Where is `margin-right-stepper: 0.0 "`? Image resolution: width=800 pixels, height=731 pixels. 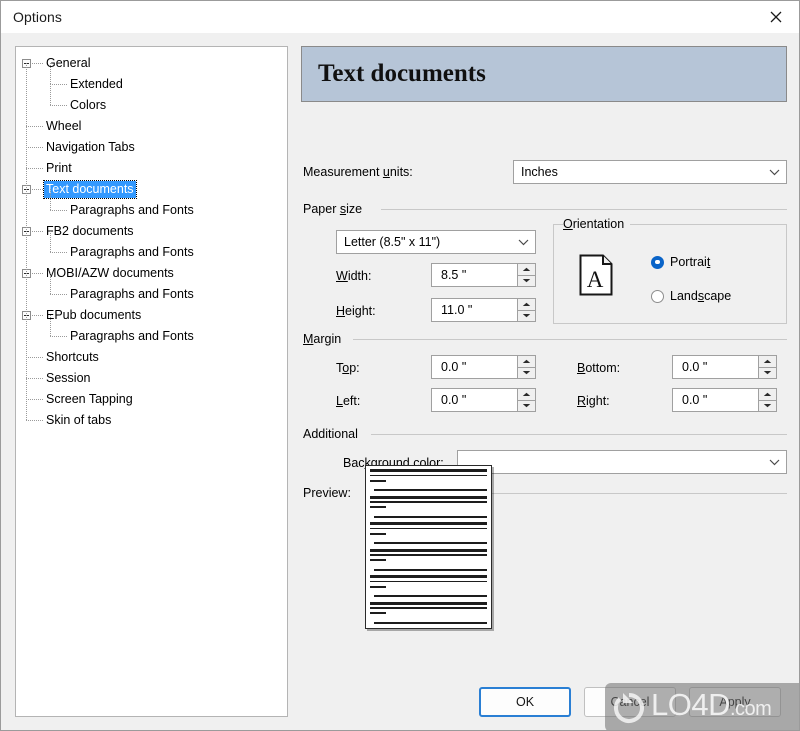 margin-right-stepper: 0.0 " is located at coordinates (724, 400).